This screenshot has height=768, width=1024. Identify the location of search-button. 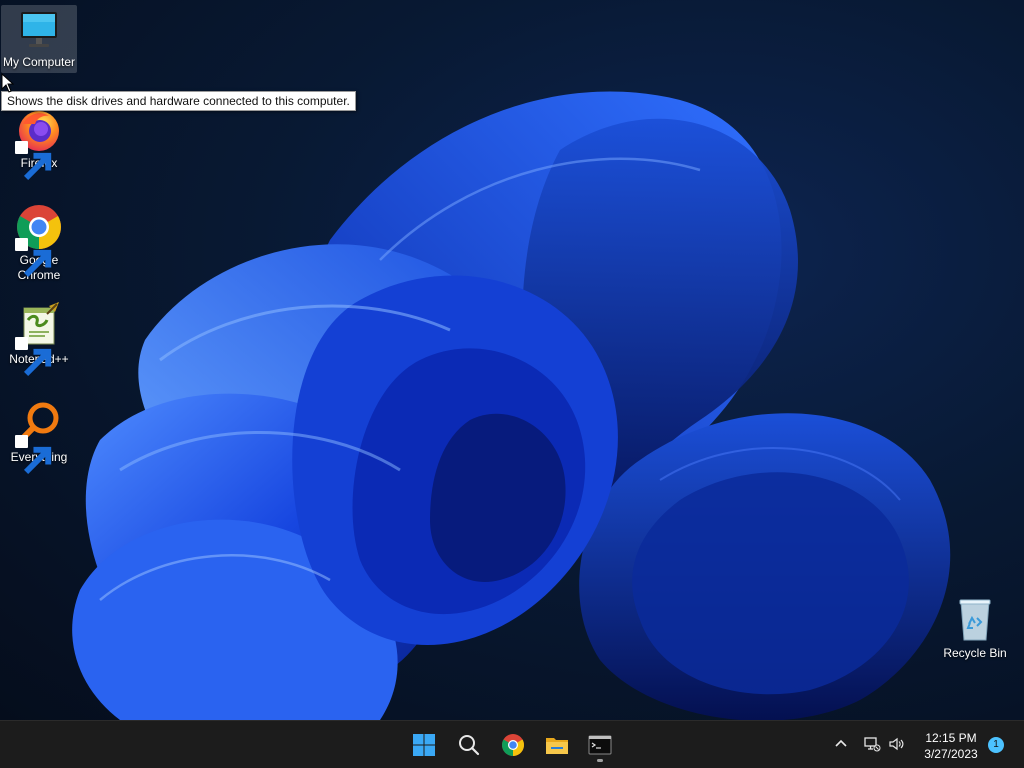
(469, 745).